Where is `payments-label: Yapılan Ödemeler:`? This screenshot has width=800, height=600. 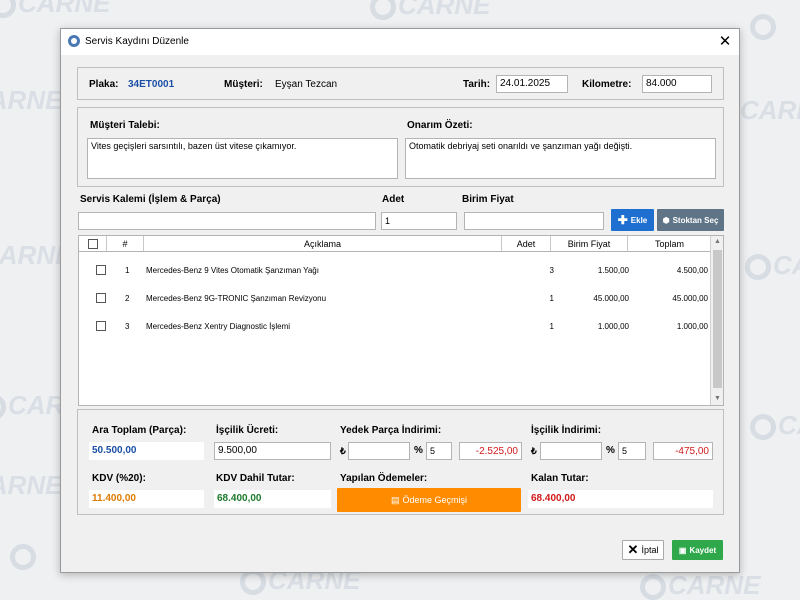
payments-label: Yapılan Ödemeler: is located at coordinates (384, 478).